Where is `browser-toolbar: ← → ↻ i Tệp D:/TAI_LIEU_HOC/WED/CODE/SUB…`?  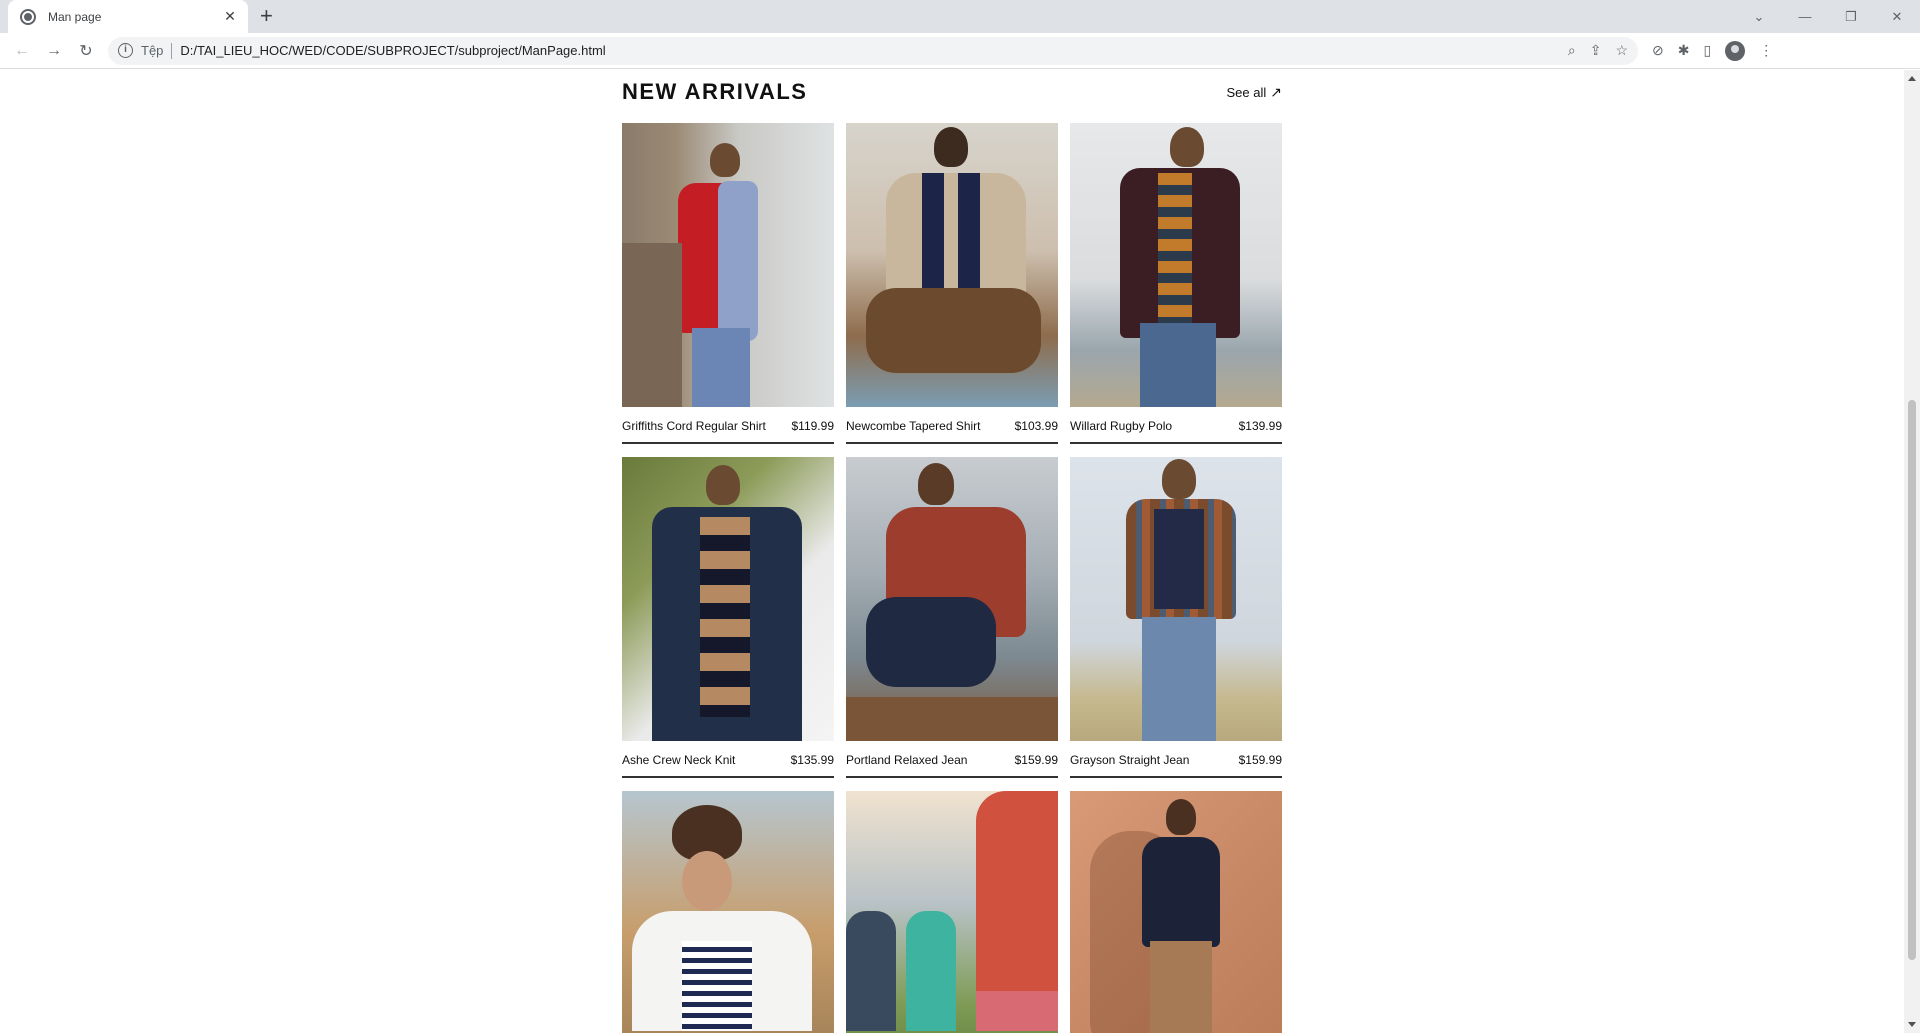
browser-toolbar: ← → ↻ i Tệp D:/TAI_LIEU_HOC/WED/CODE/SUB… is located at coordinates (960, 51).